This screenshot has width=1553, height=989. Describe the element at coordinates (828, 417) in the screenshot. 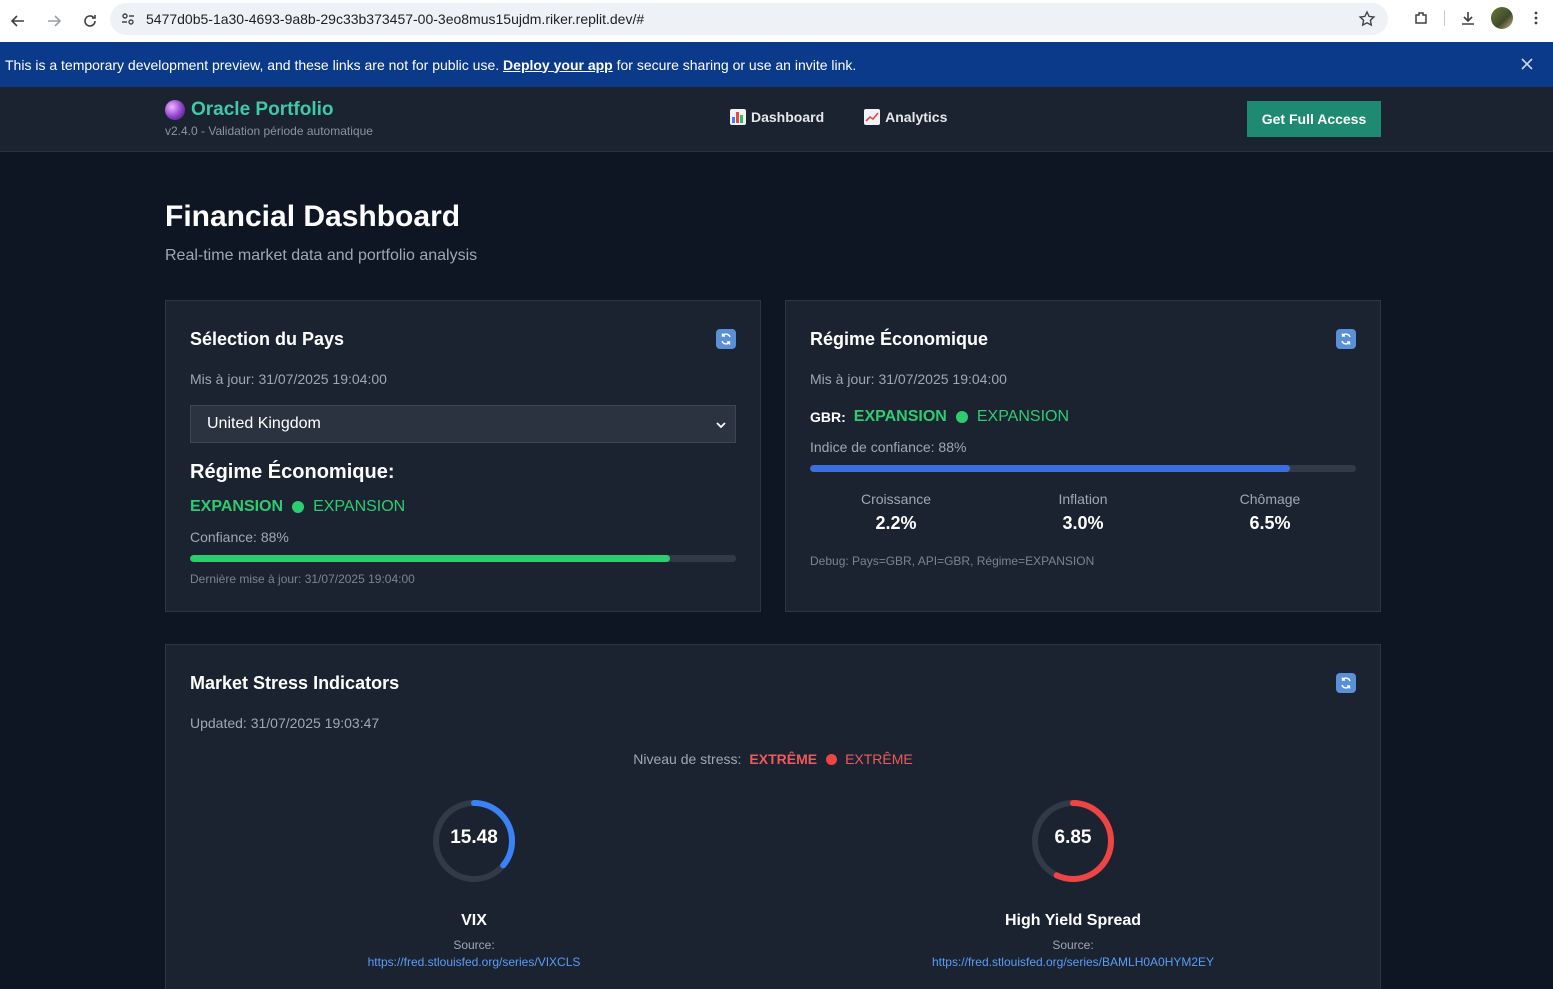

I see `country-code: GBR:` at that location.